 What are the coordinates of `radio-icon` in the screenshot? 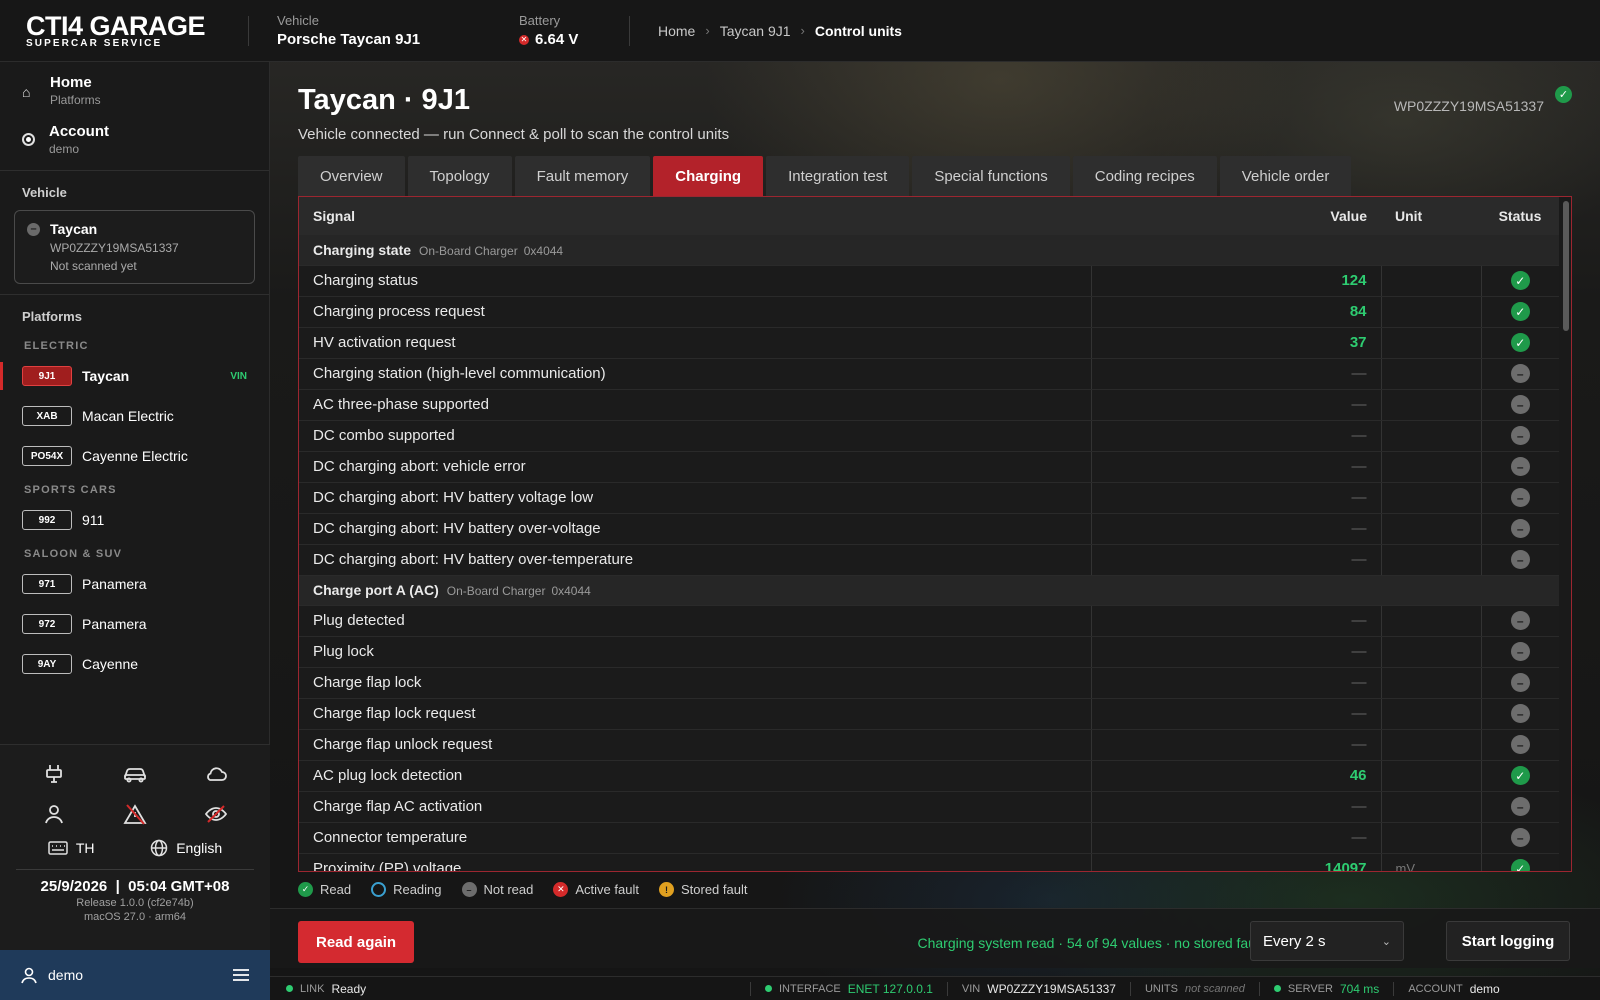 It's located at (28, 139).